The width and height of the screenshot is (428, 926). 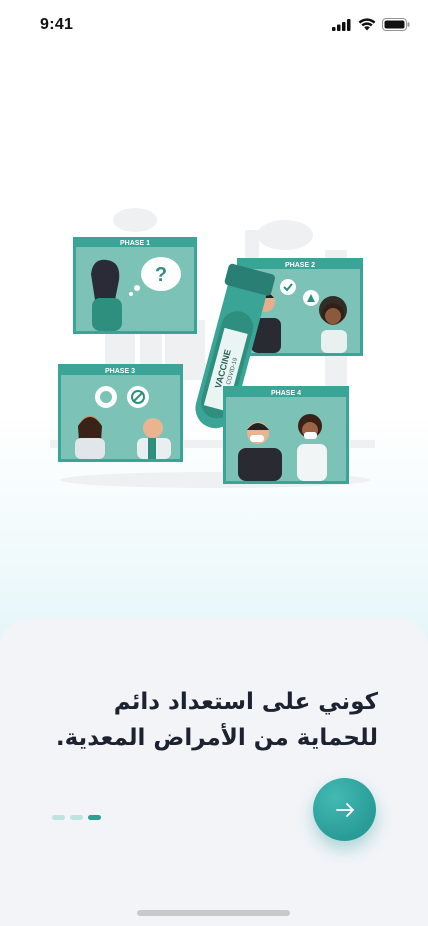 What do you see at coordinates (135, 243) in the screenshot?
I see `phase-1-label: PHASE 1` at bounding box center [135, 243].